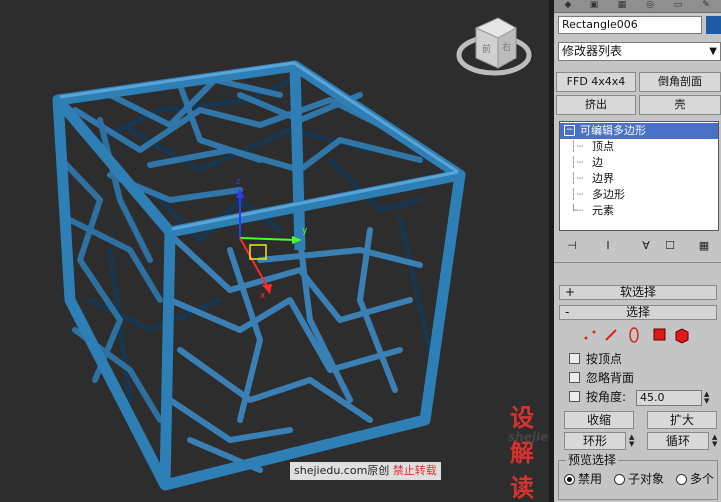 The height and width of the screenshot is (502, 721). What do you see at coordinates (670, 246) in the screenshot?
I see `remove-modifier-icon: ☐` at bounding box center [670, 246].